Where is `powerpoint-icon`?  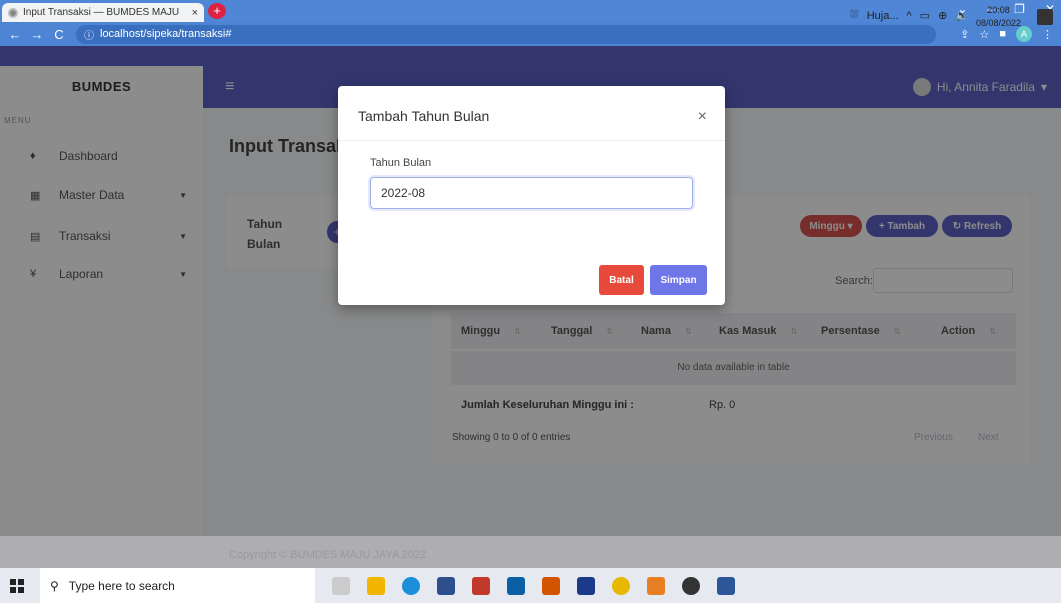
powerpoint-icon is located at coordinates (551, 585).